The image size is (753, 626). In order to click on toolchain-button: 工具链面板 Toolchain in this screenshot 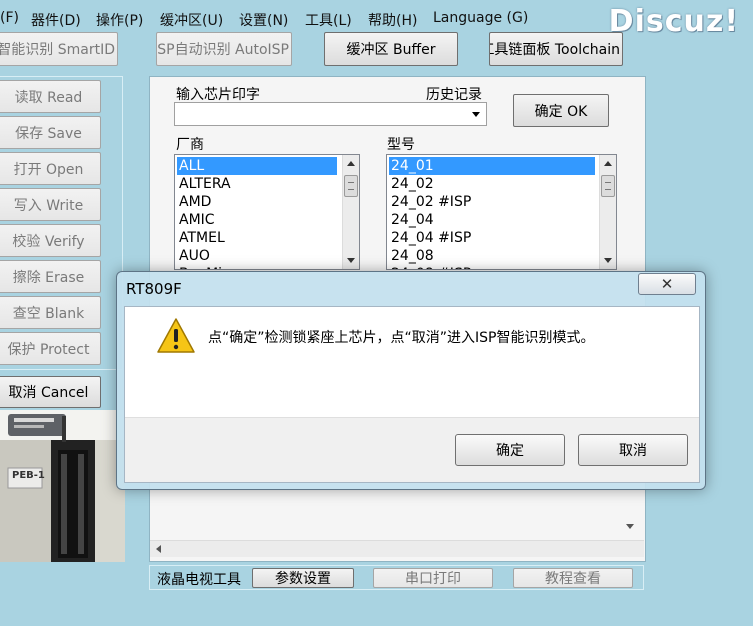, I will do `click(556, 49)`.